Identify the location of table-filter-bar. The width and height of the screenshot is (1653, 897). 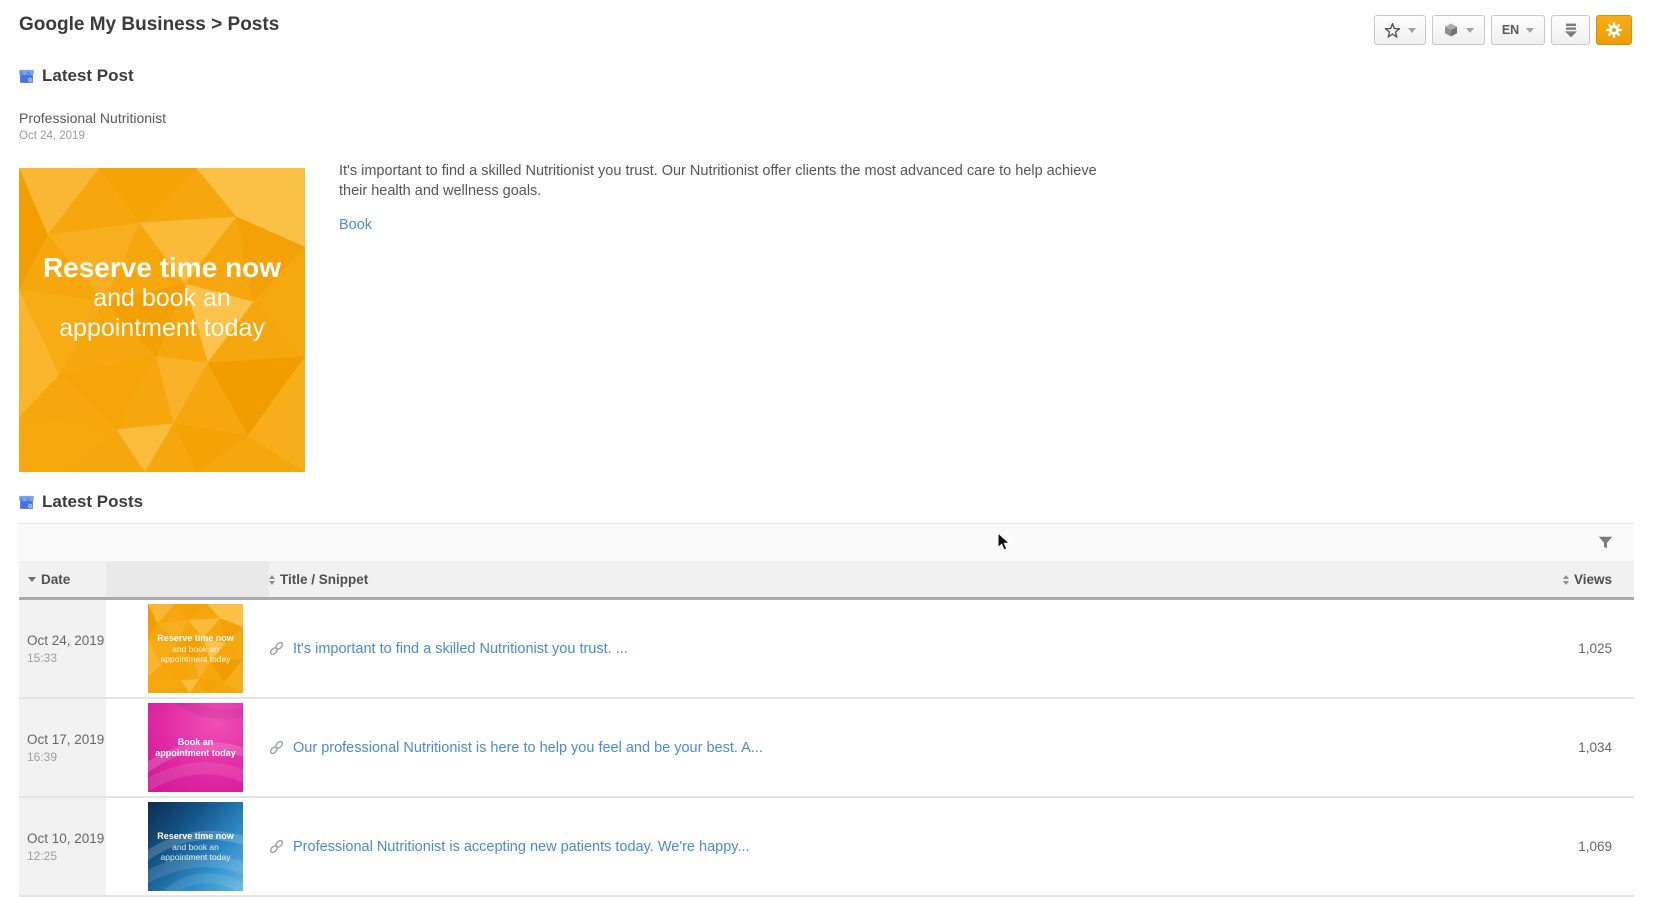
(826, 542).